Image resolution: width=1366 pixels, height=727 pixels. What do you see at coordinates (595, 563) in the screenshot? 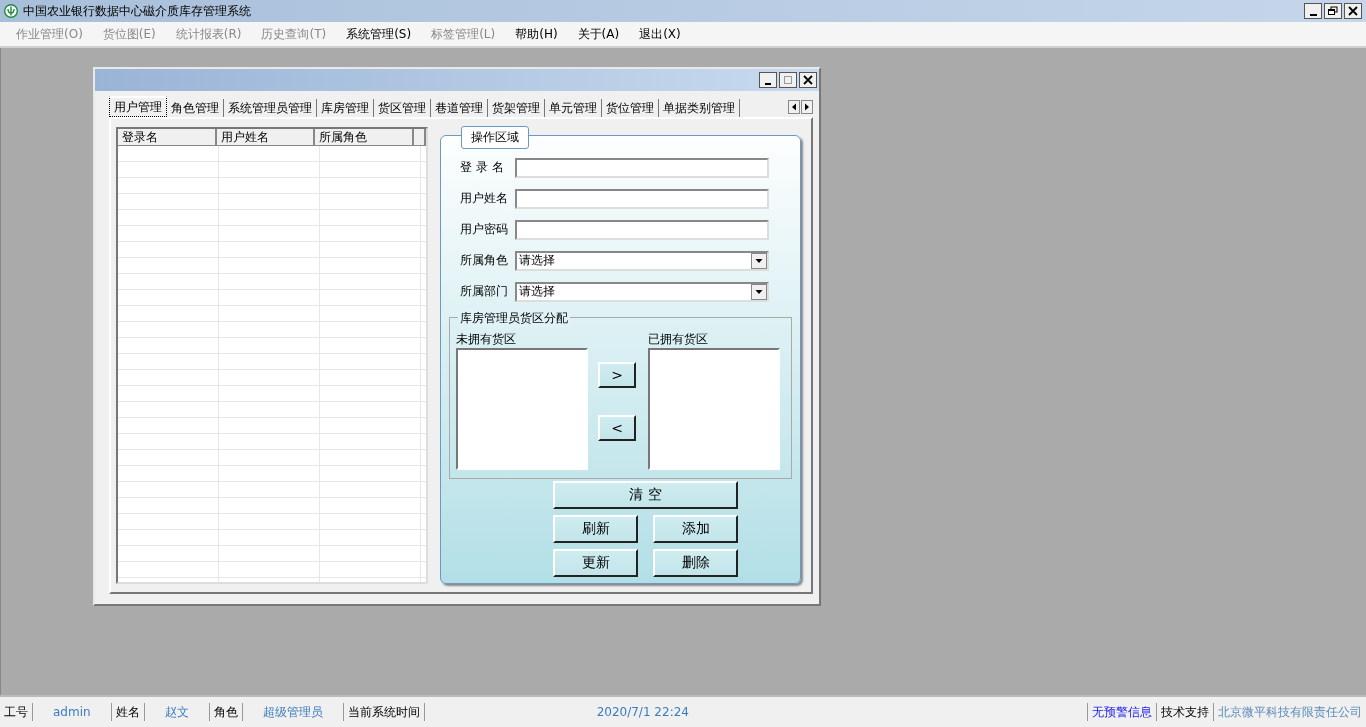
I see `action-button: 更新` at bounding box center [595, 563].